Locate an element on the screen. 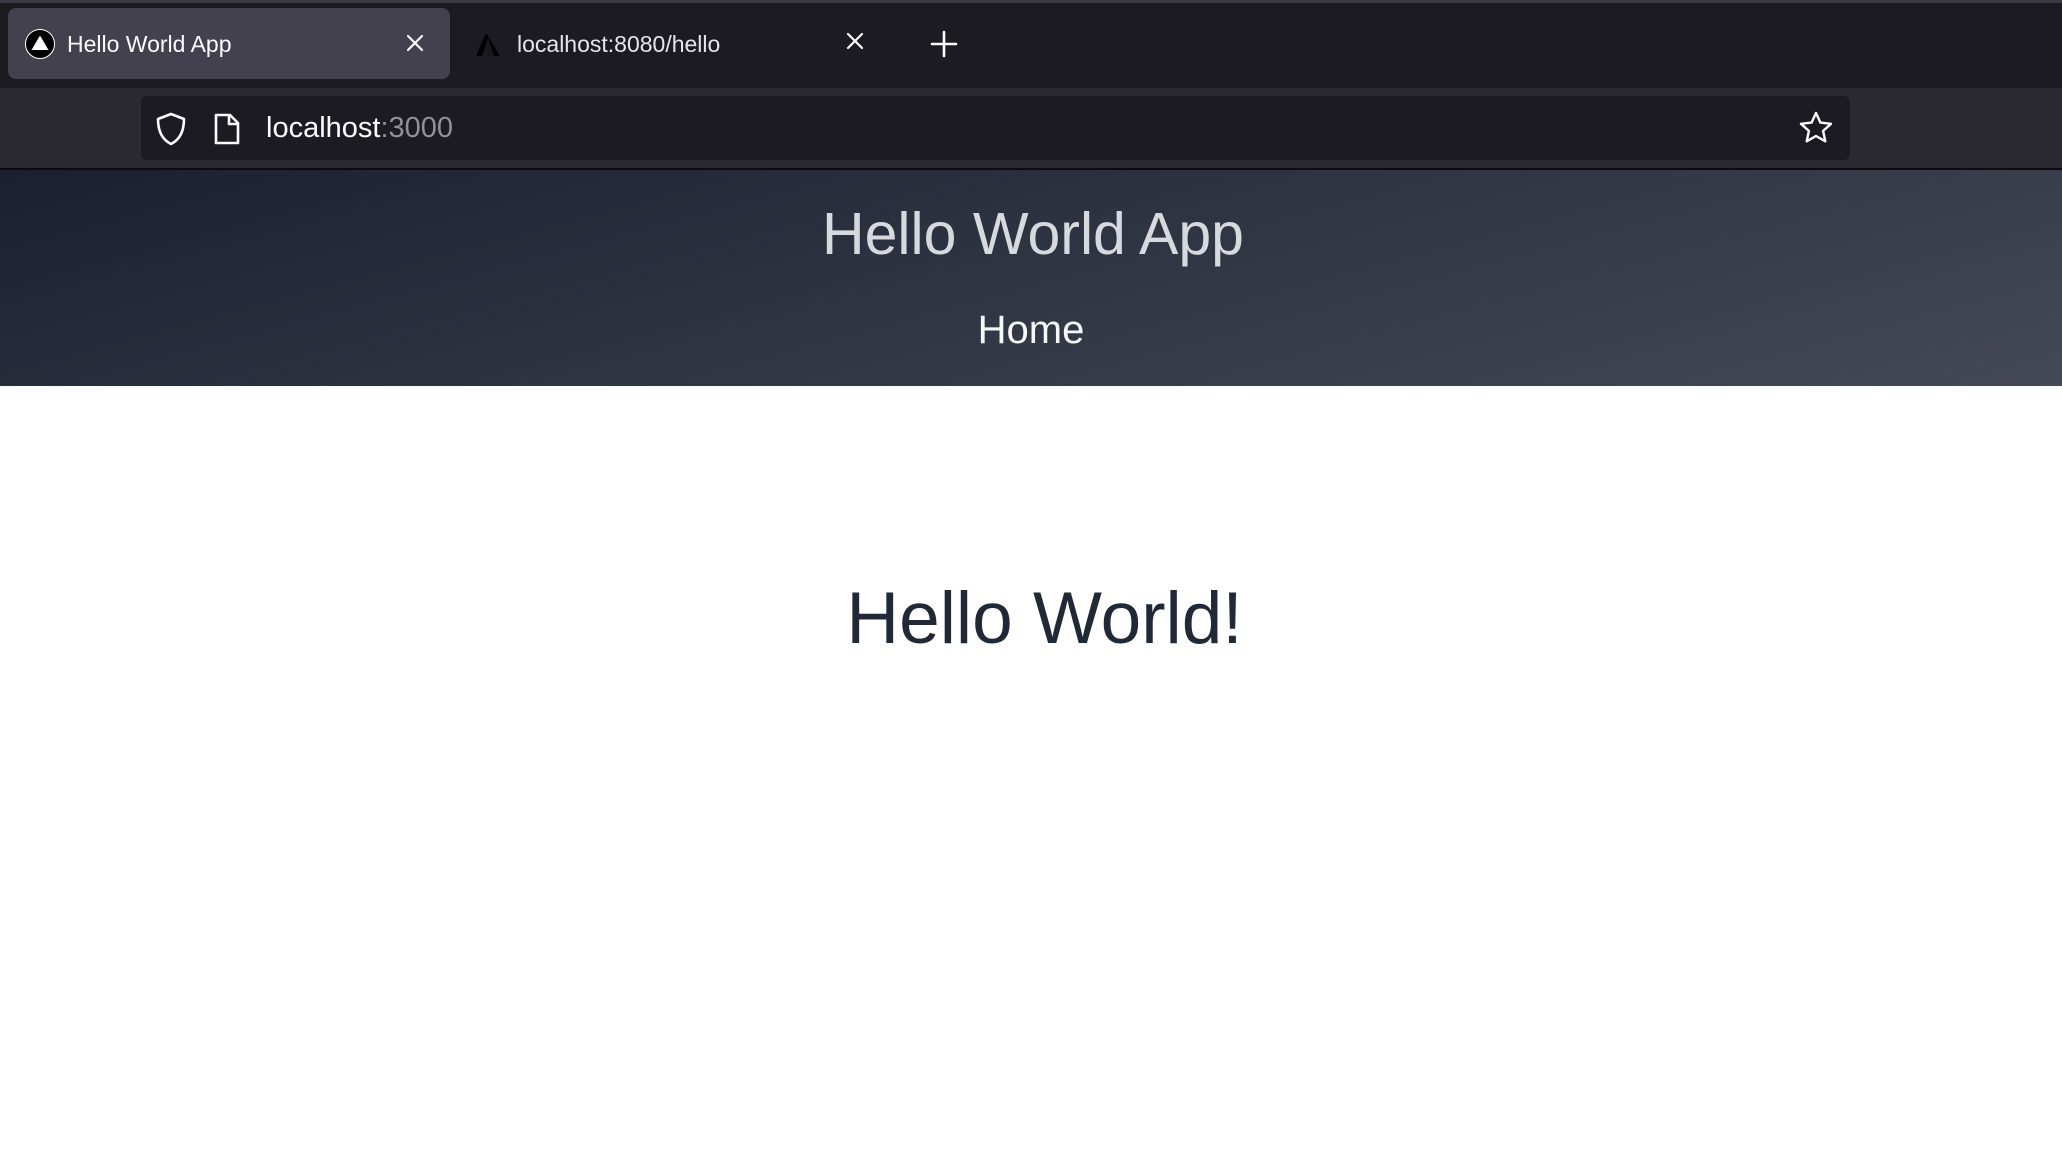  tab-title: Hello World App is located at coordinates (149, 44).